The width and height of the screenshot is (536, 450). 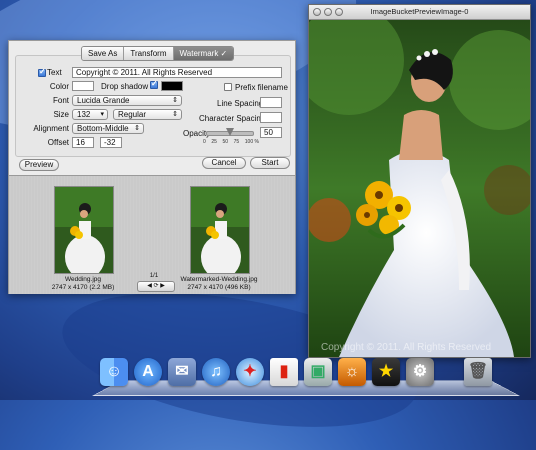 I want to click on shadow-color-well, so click(x=172, y=86).